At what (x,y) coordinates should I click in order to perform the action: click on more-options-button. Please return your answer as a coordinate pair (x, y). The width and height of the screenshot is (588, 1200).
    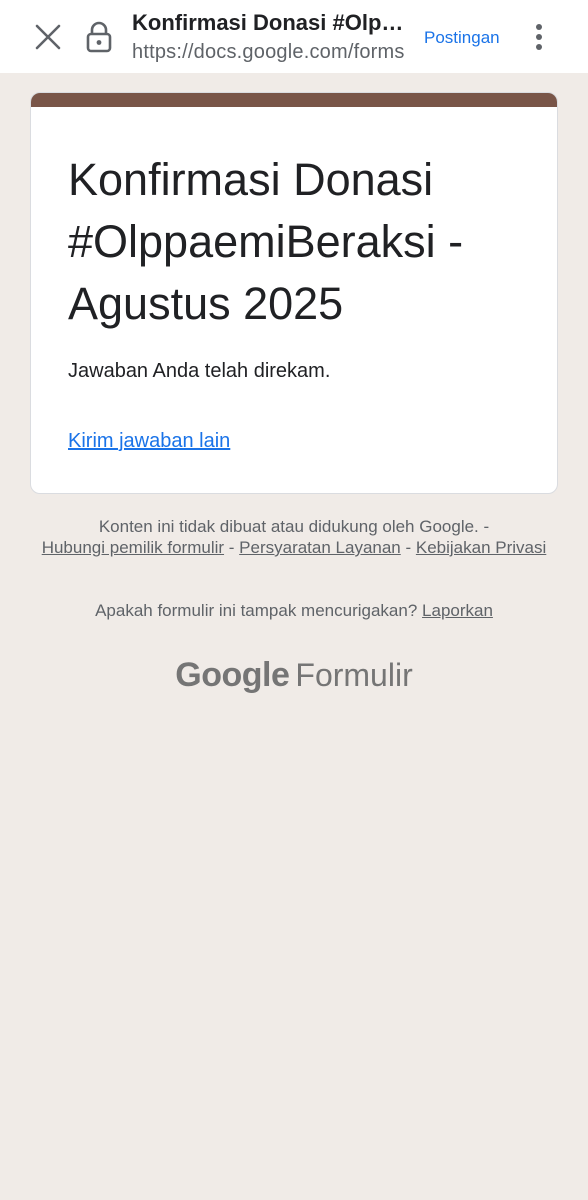
    Looking at the image, I should click on (539, 37).